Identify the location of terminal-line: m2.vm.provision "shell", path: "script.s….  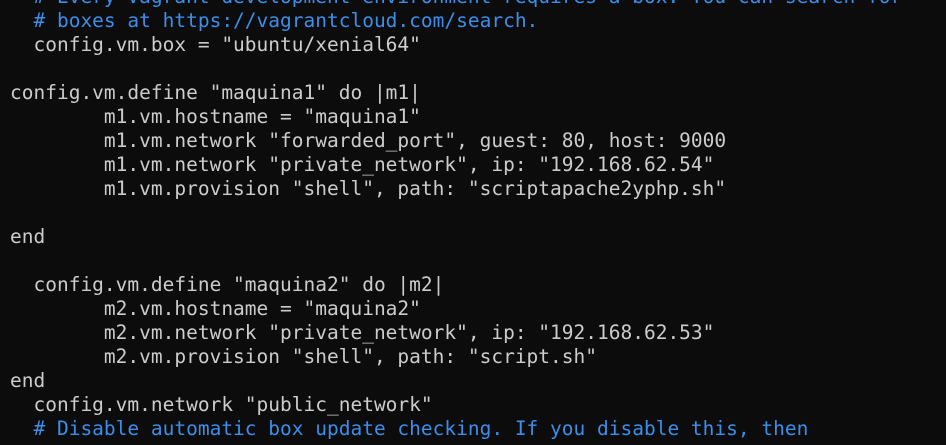
(303, 356).